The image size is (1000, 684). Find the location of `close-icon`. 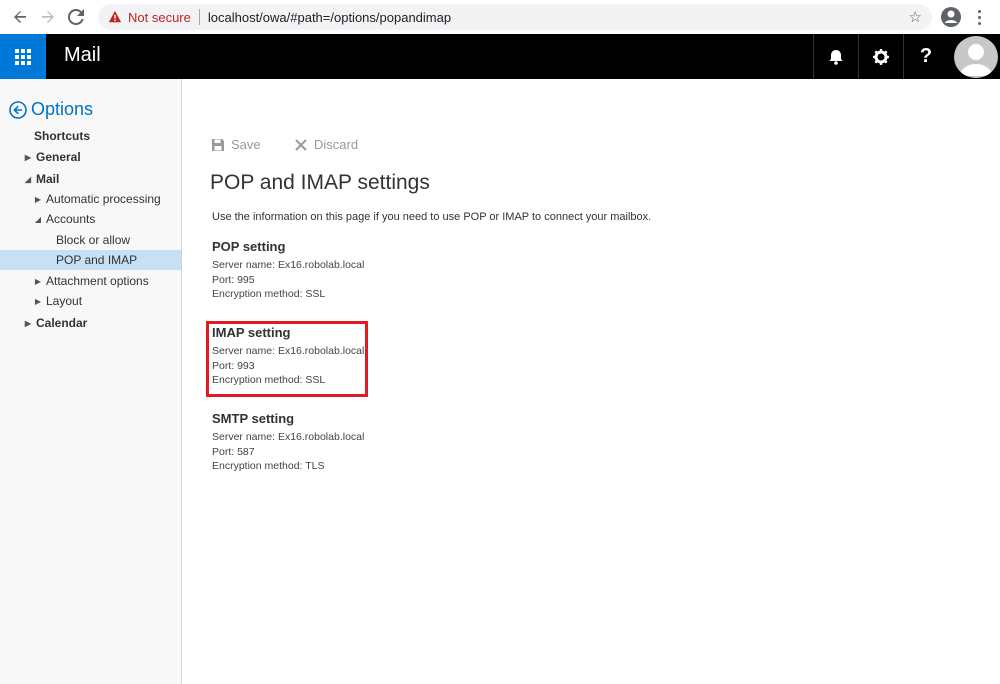

close-icon is located at coordinates (301, 144).